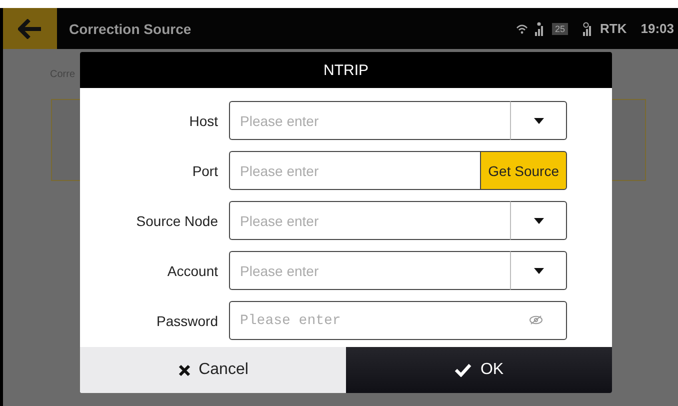 The width and height of the screenshot is (678, 406). Describe the element at coordinates (346, 70) in the screenshot. I see `dialog-title: NTRIP` at that location.